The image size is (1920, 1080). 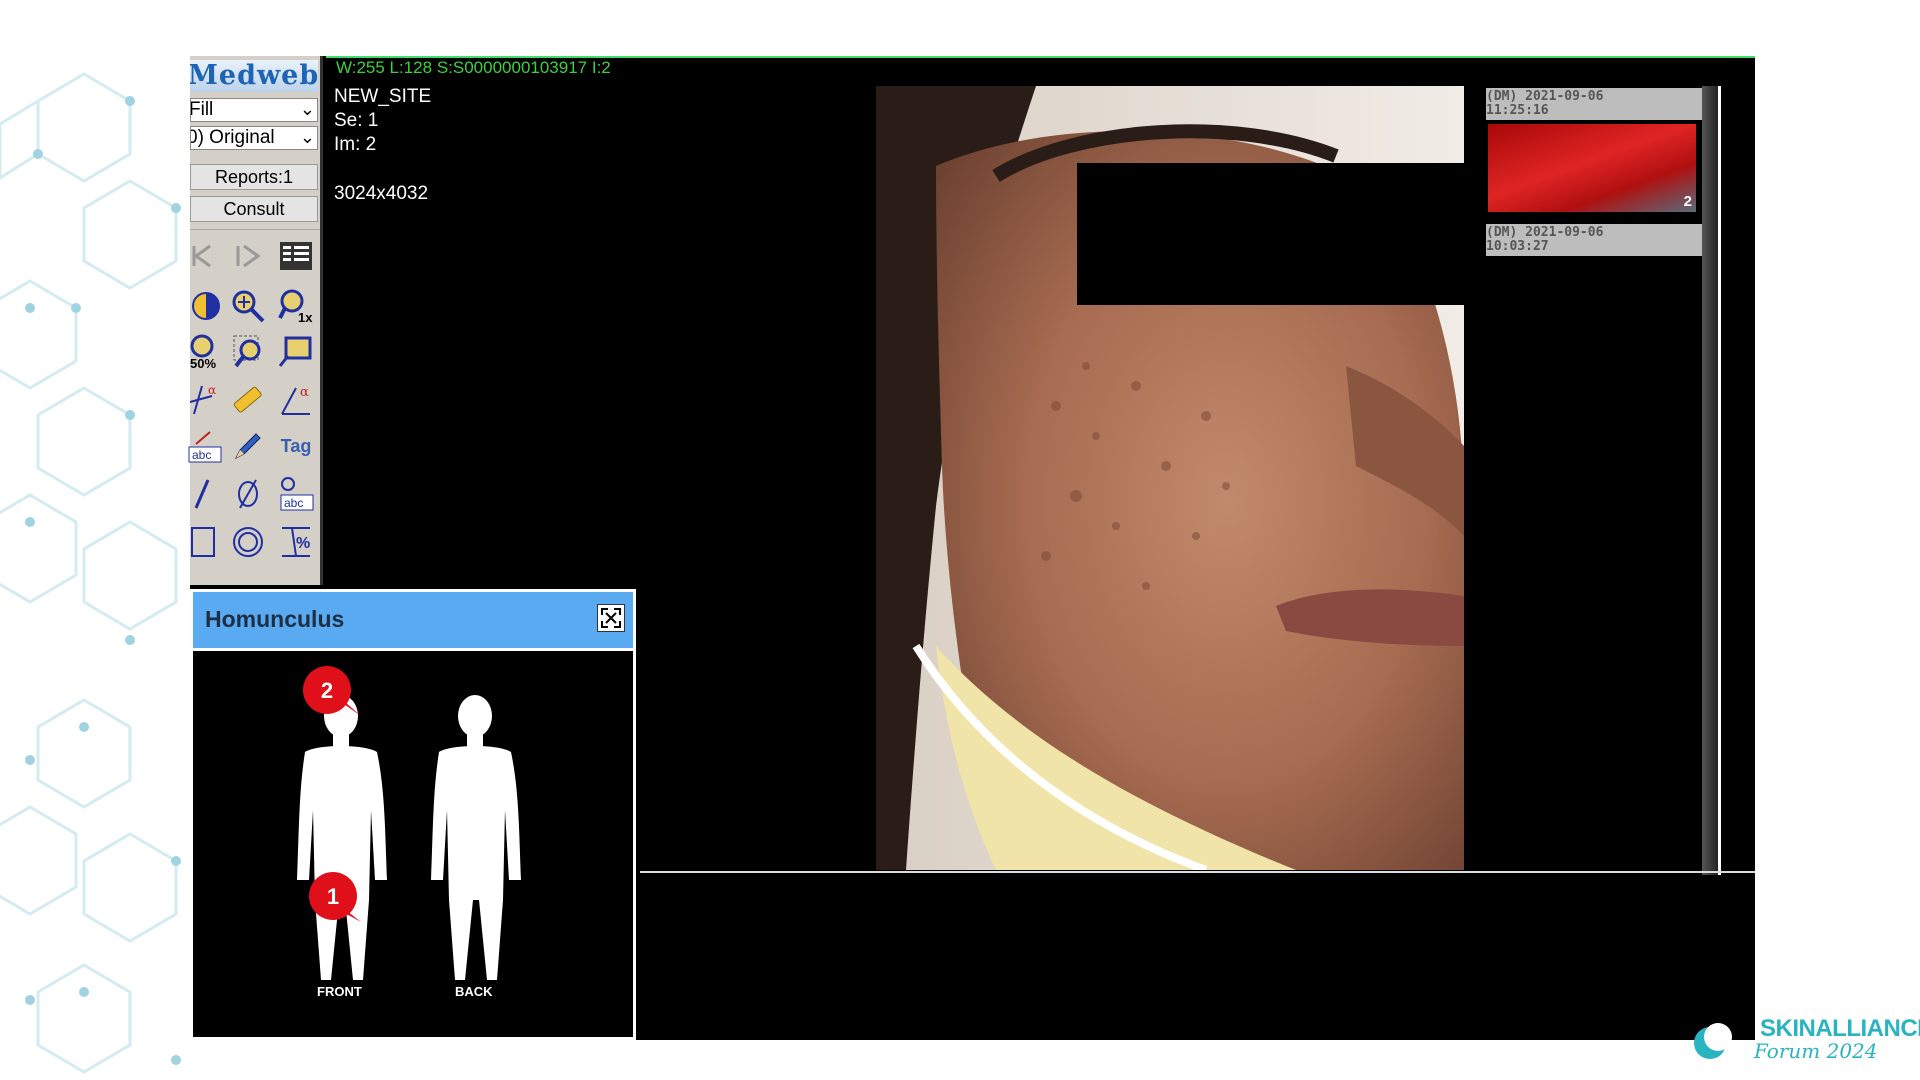 What do you see at coordinates (206, 306) in the screenshot?
I see `contrast-icon` at bounding box center [206, 306].